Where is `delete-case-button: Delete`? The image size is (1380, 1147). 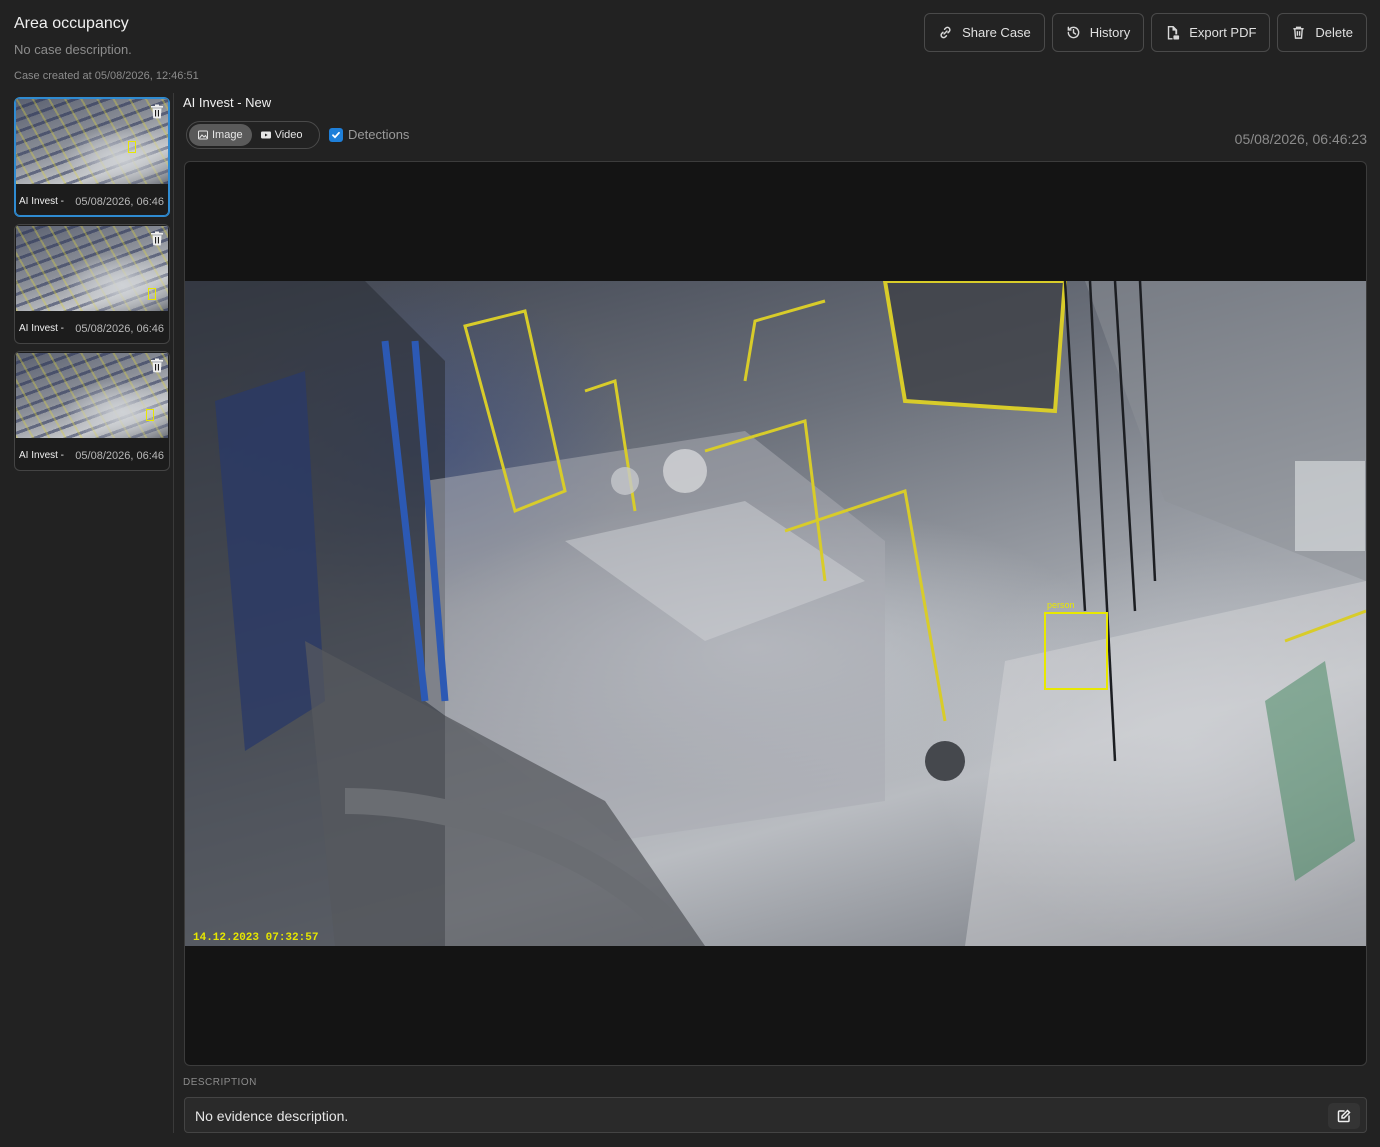 delete-case-button: Delete is located at coordinates (1322, 32).